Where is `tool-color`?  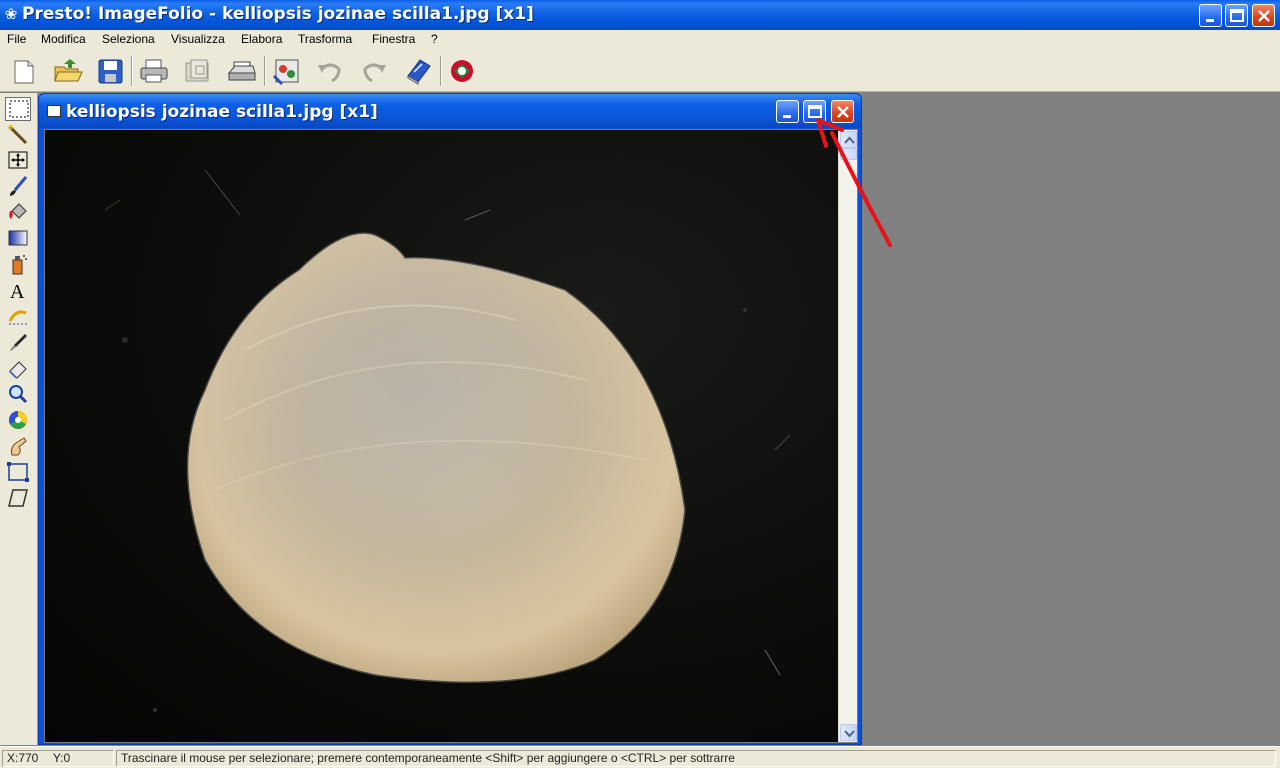 tool-color is located at coordinates (18, 421).